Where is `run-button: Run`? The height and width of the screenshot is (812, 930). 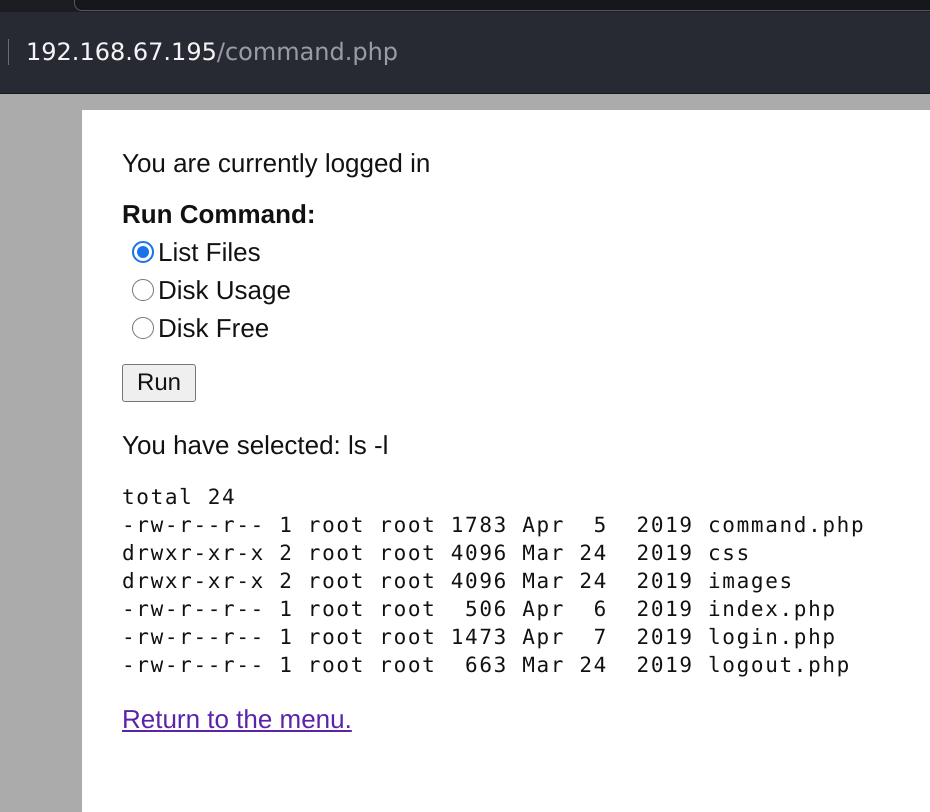
run-button: Run is located at coordinates (159, 383).